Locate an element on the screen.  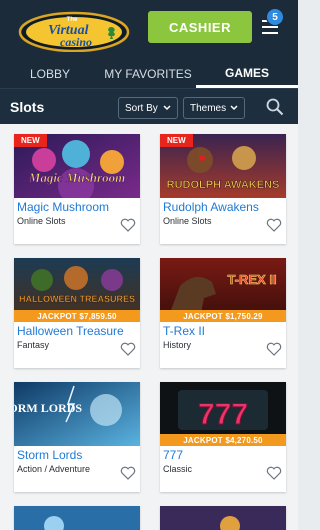
jackpot-banner: JACKPOT $1,750.29 is located at coordinates (223, 316).